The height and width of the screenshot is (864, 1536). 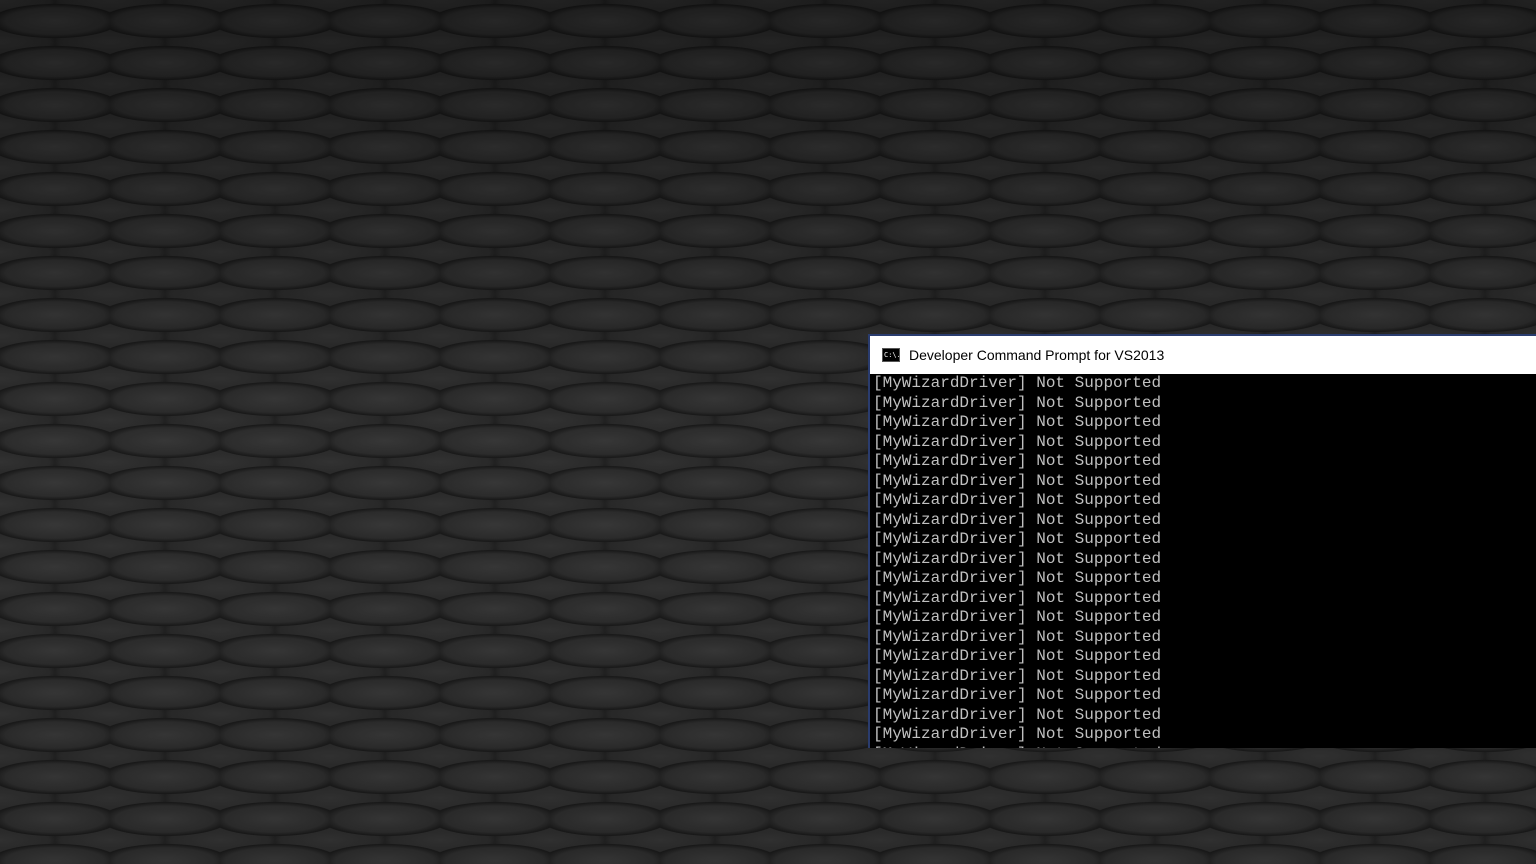 I want to click on title-bar: C:\. Developer Command Prompt for VS2013, so click(x=1203, y=355).